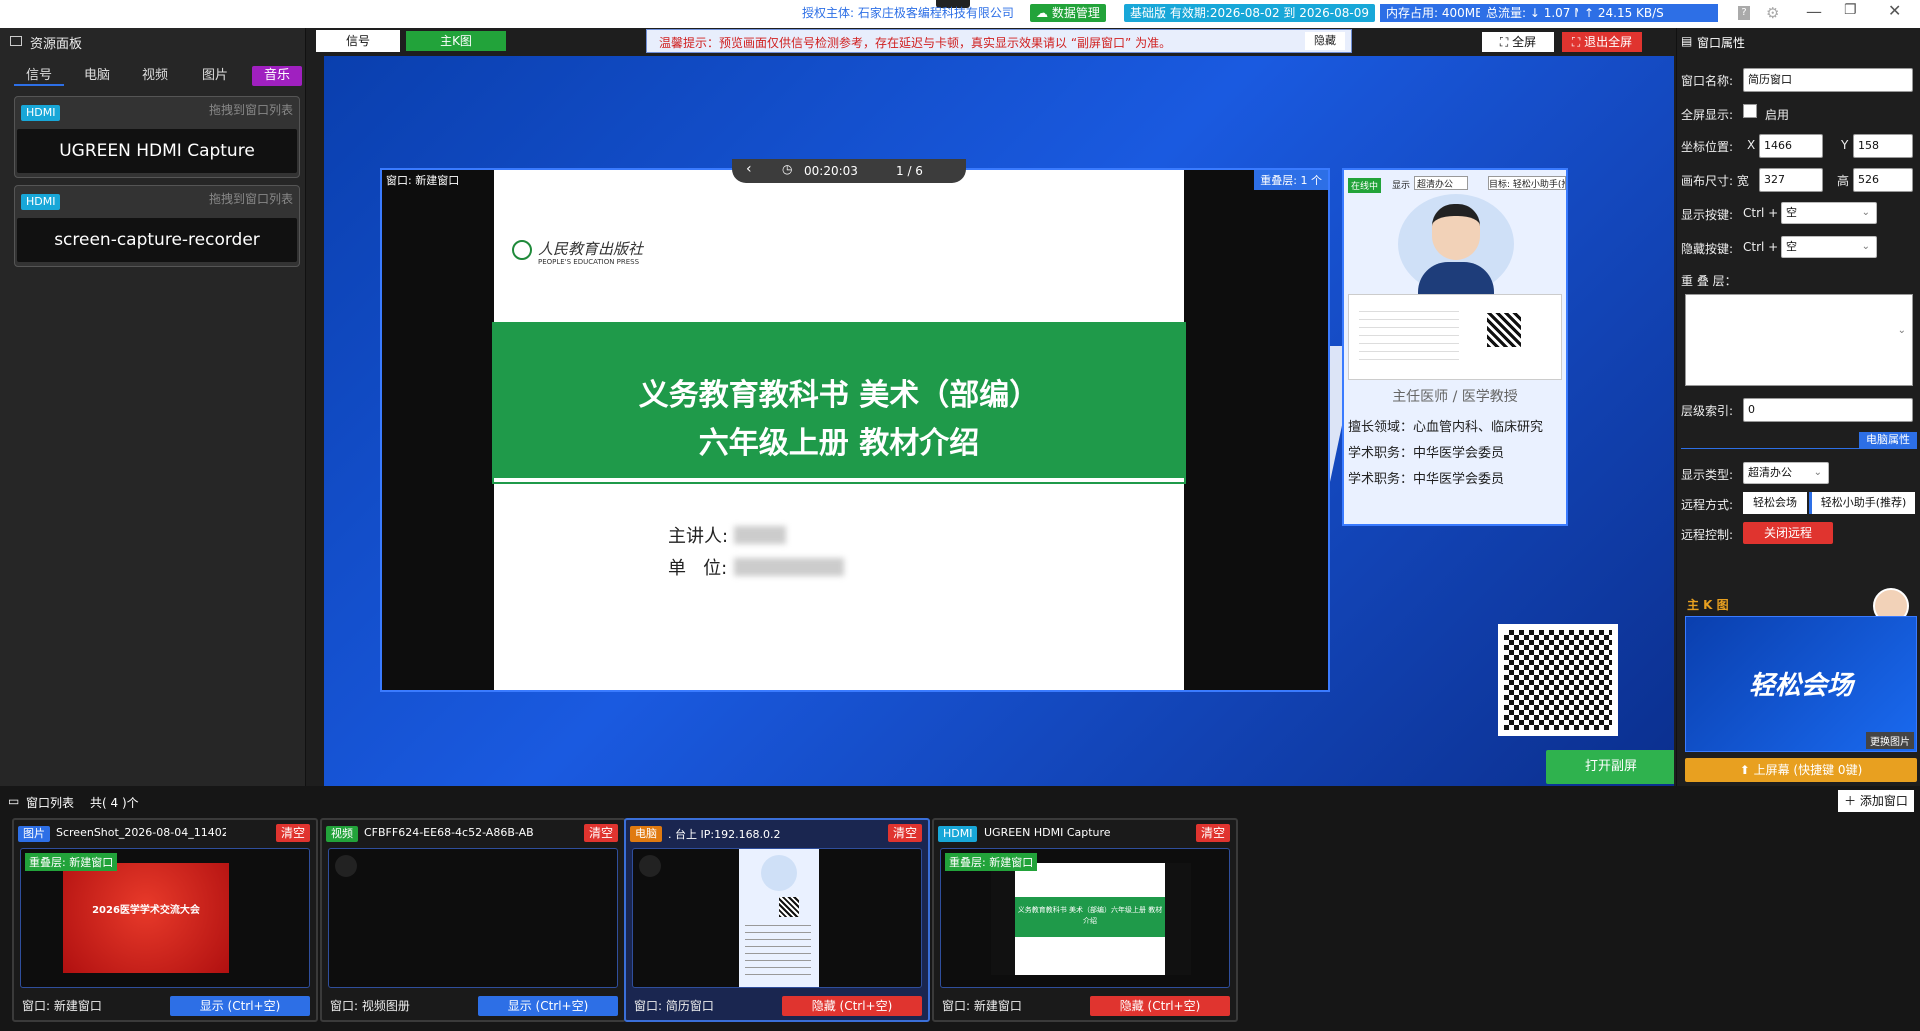 The width and height of the screenshot is (1920, 1031). I want to click on upload-speed: ↑ 24.15 KB/S, so click(1648, 13).